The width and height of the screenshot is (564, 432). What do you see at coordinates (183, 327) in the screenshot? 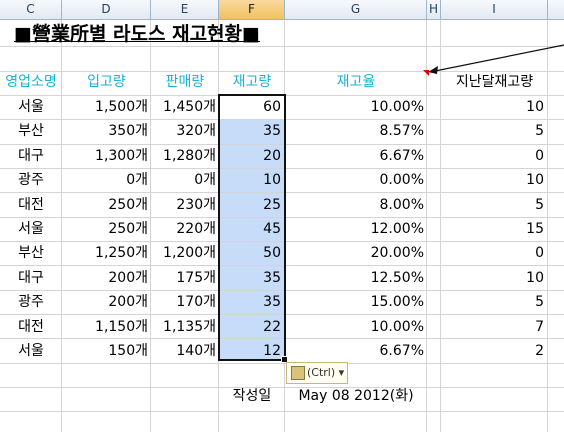
I see `cell-sales: 1,135개` at bounding box center [183, 327].